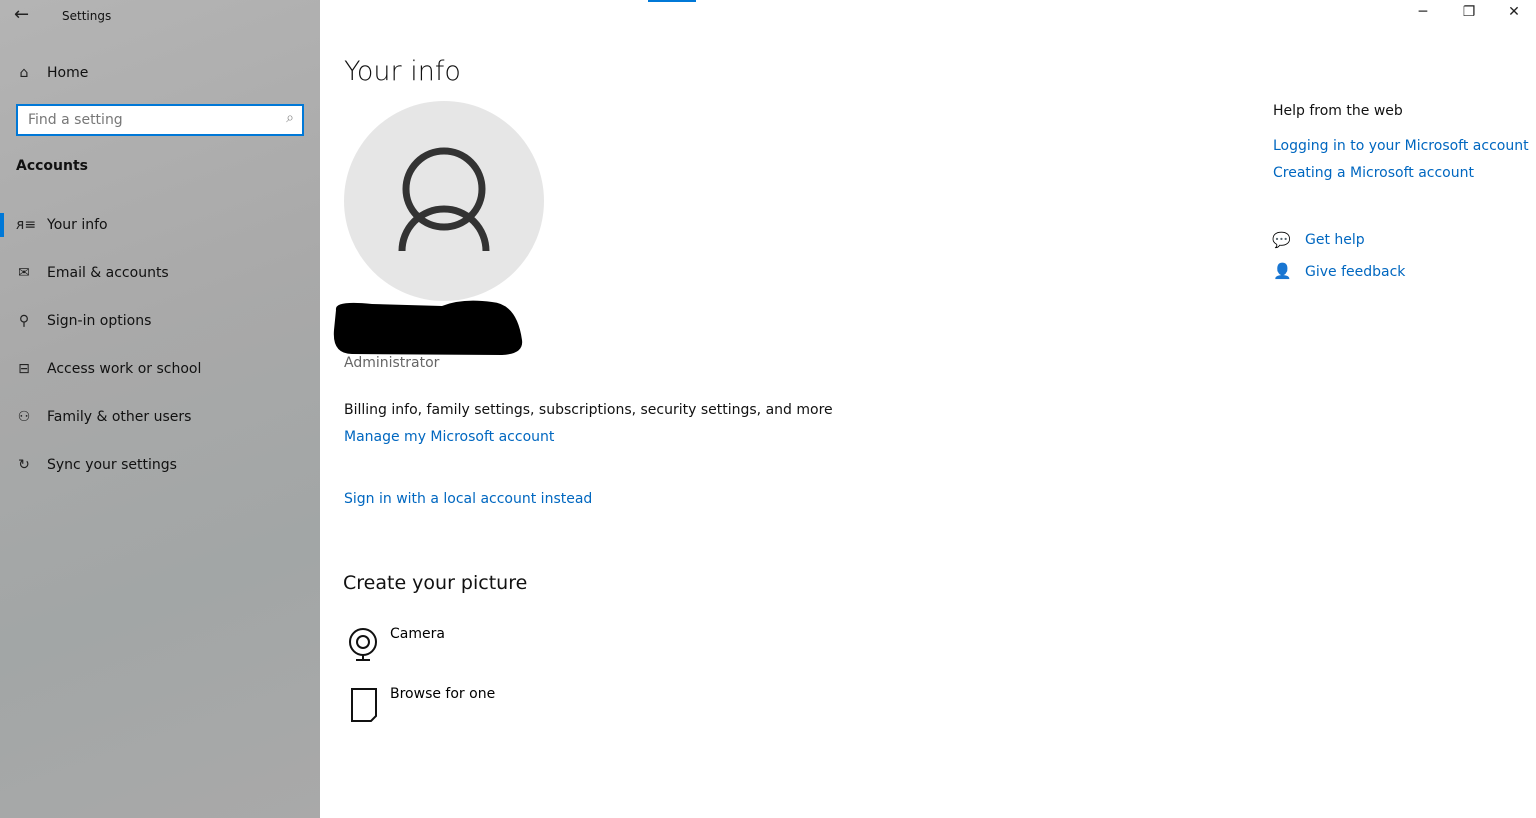  Describe the element at coordinates (1282, 271) in the screenshot. I see `feedback-icon: 👤` at that location.